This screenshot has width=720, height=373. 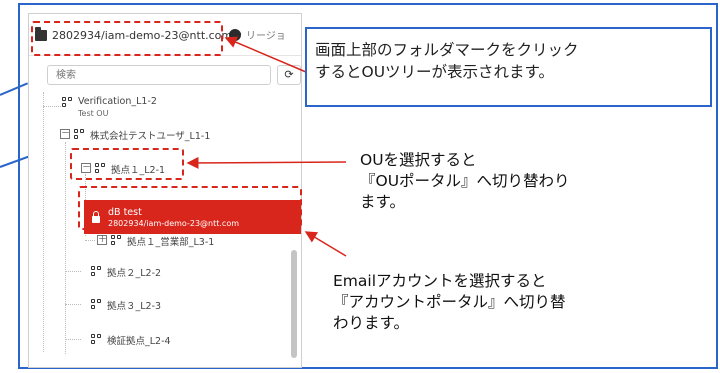 What do you see at coordinates (190, 208) in the screenshot?
I see `account-highlight-box` at bounding box center [190, 208].